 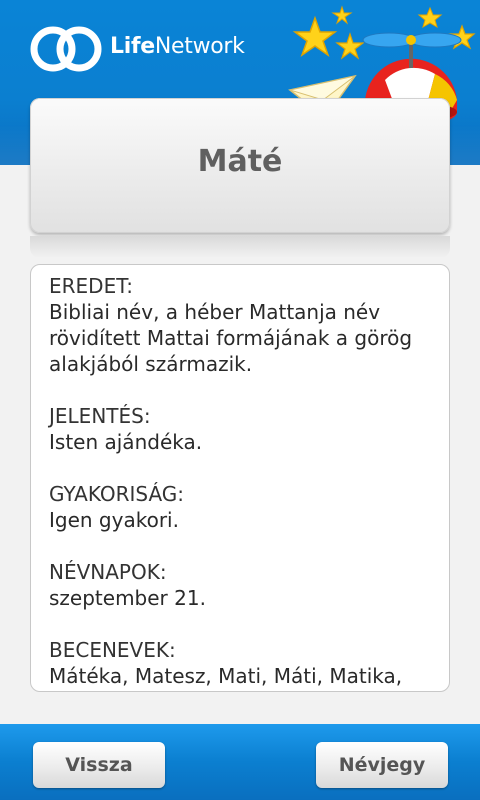 I want to click on section-body: Igen gyakori., so click(x=114, y=520).